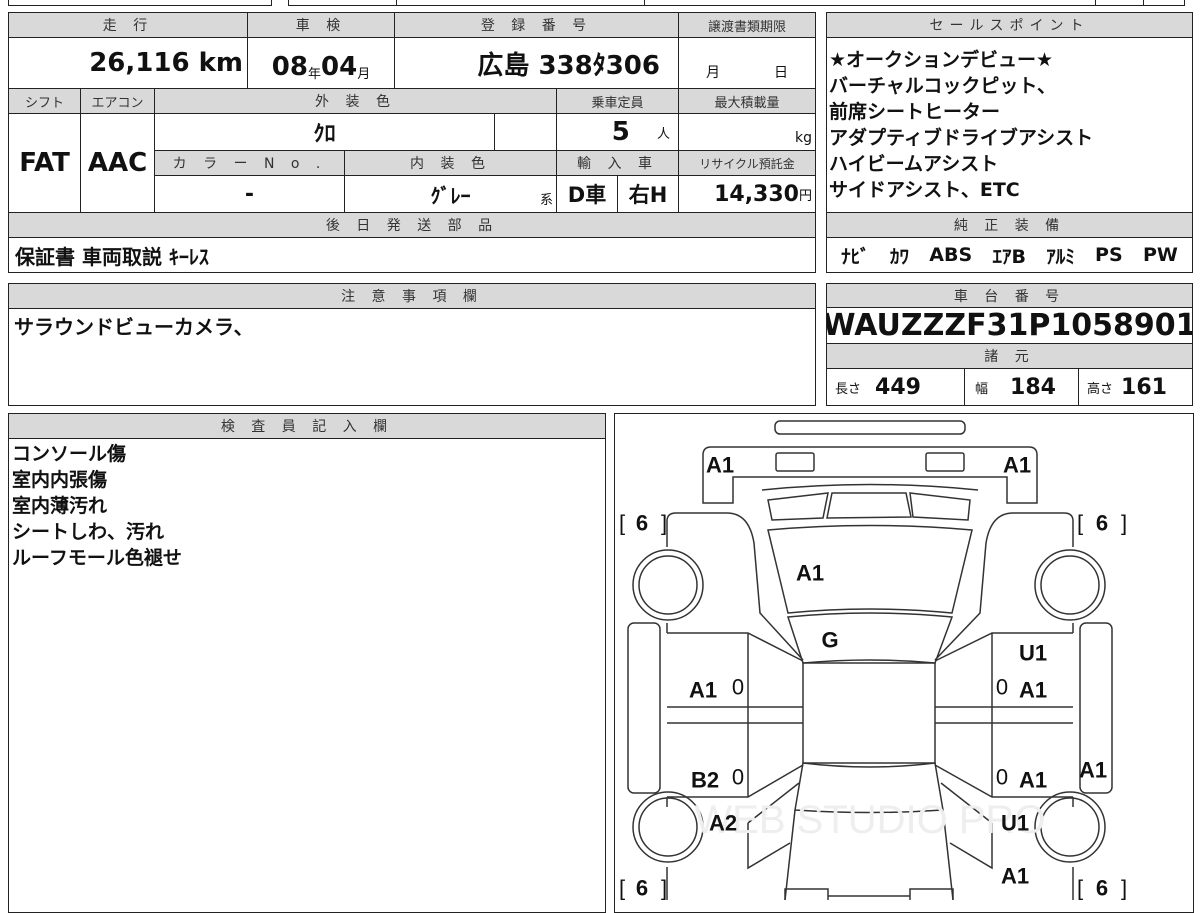 The width and height of the screenshot is (1200, 913). Describe the element at coordinates (747, 101) in the screenshot. I see `max-load-header: 最大積載量` at that location.